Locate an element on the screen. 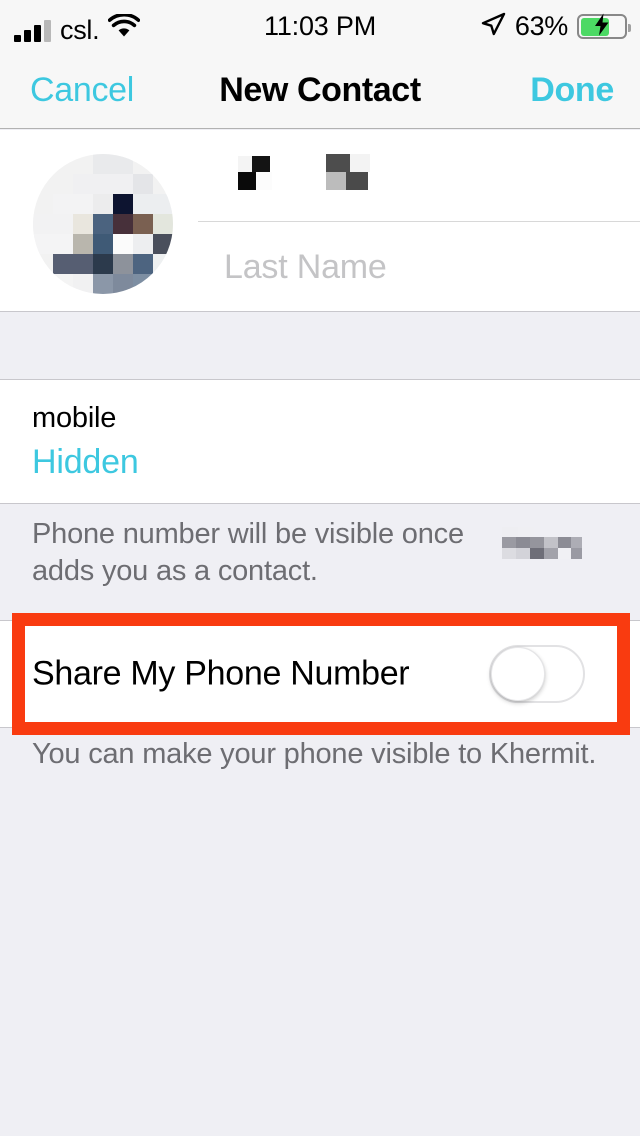  phone-visibility-note-line1: Phone number will be visible once is located at coordinates (248, 534).